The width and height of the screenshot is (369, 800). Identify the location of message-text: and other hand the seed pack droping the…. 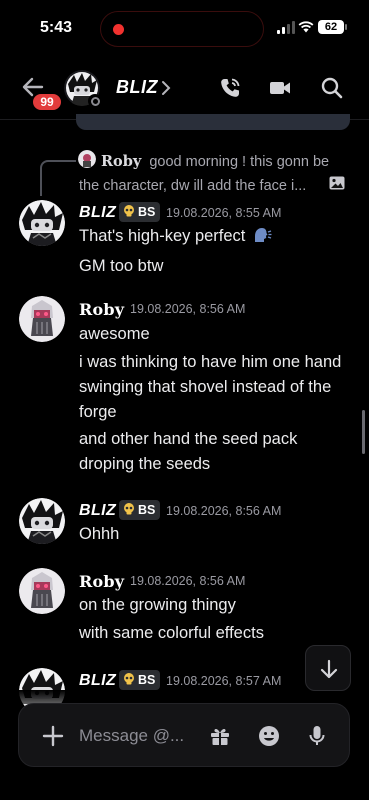
(216, 452).